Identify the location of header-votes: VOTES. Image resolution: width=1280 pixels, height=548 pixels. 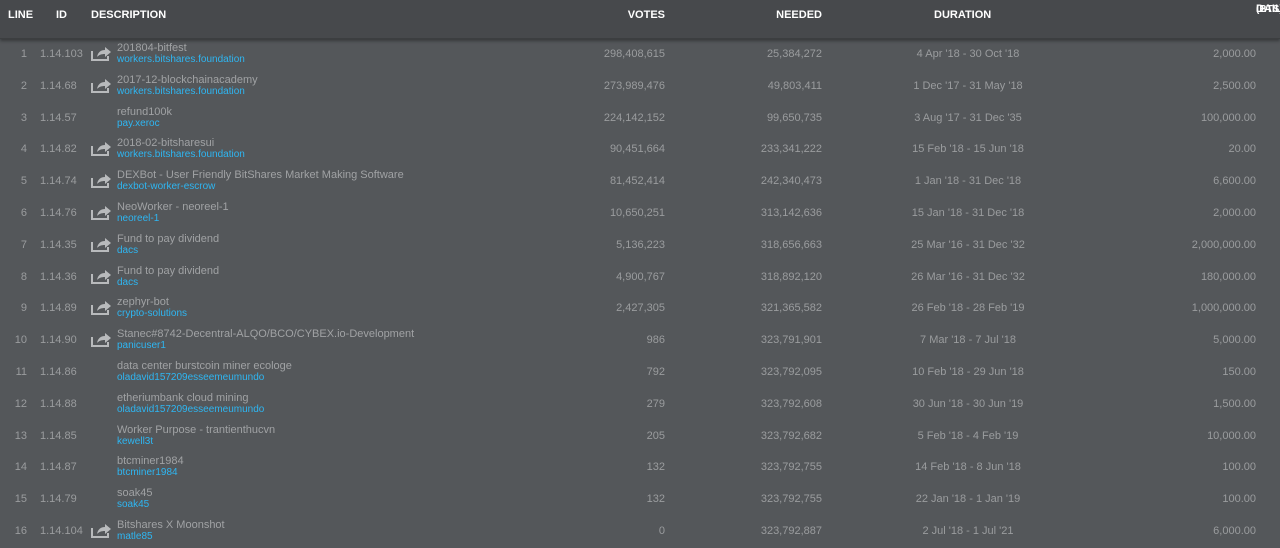
(646, 15).